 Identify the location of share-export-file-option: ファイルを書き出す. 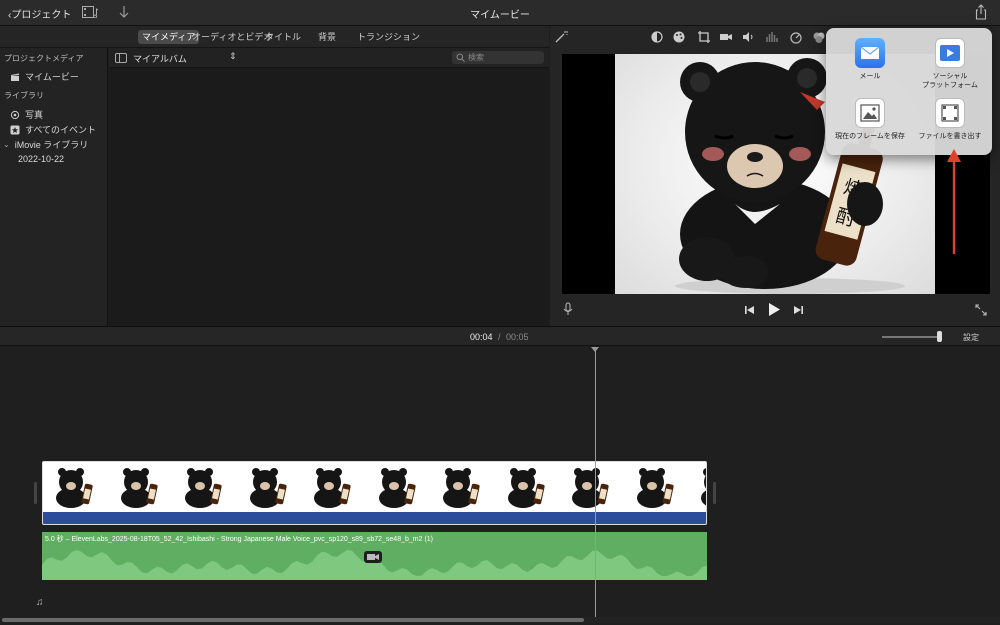
(950, 119).